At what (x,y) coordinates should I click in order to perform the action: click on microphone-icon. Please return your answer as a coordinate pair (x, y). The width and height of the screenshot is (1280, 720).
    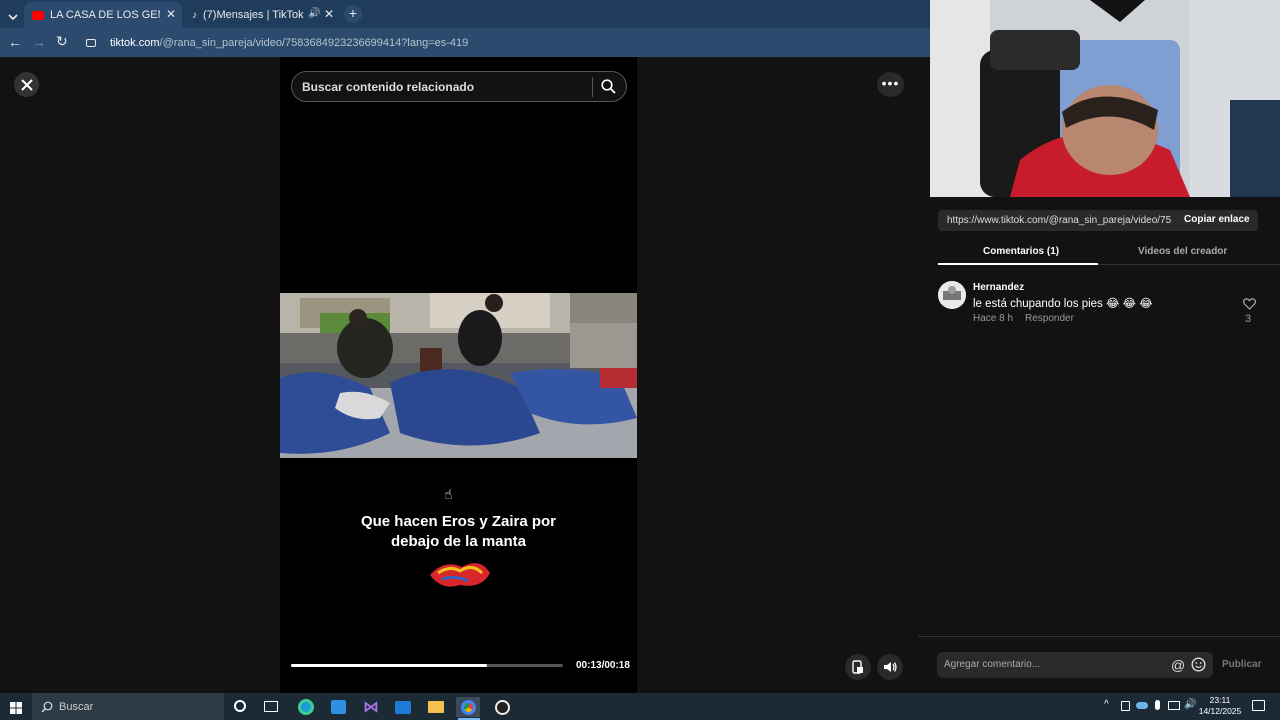
    Looking at the image, I should click on (1157, 705).